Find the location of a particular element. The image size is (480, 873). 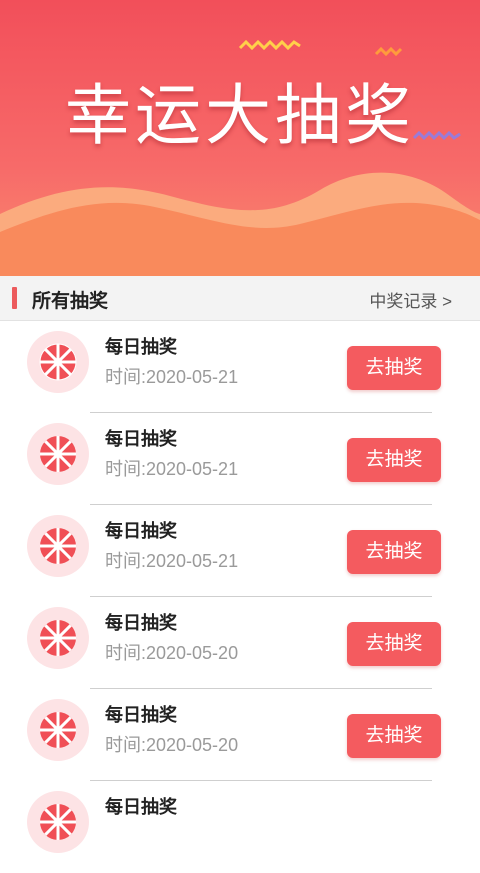

section-title: 所有抽奖 is located at coordinates (70, 301).